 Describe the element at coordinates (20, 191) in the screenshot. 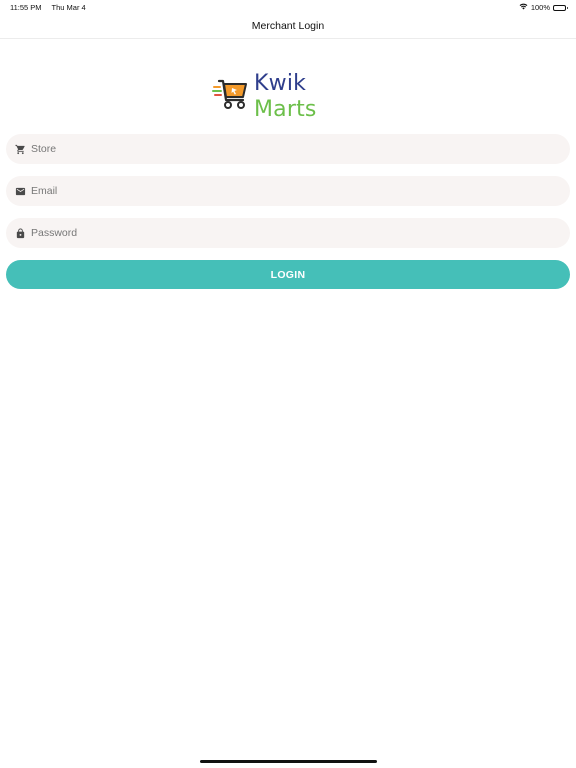

I see `mail-icon` at that location.